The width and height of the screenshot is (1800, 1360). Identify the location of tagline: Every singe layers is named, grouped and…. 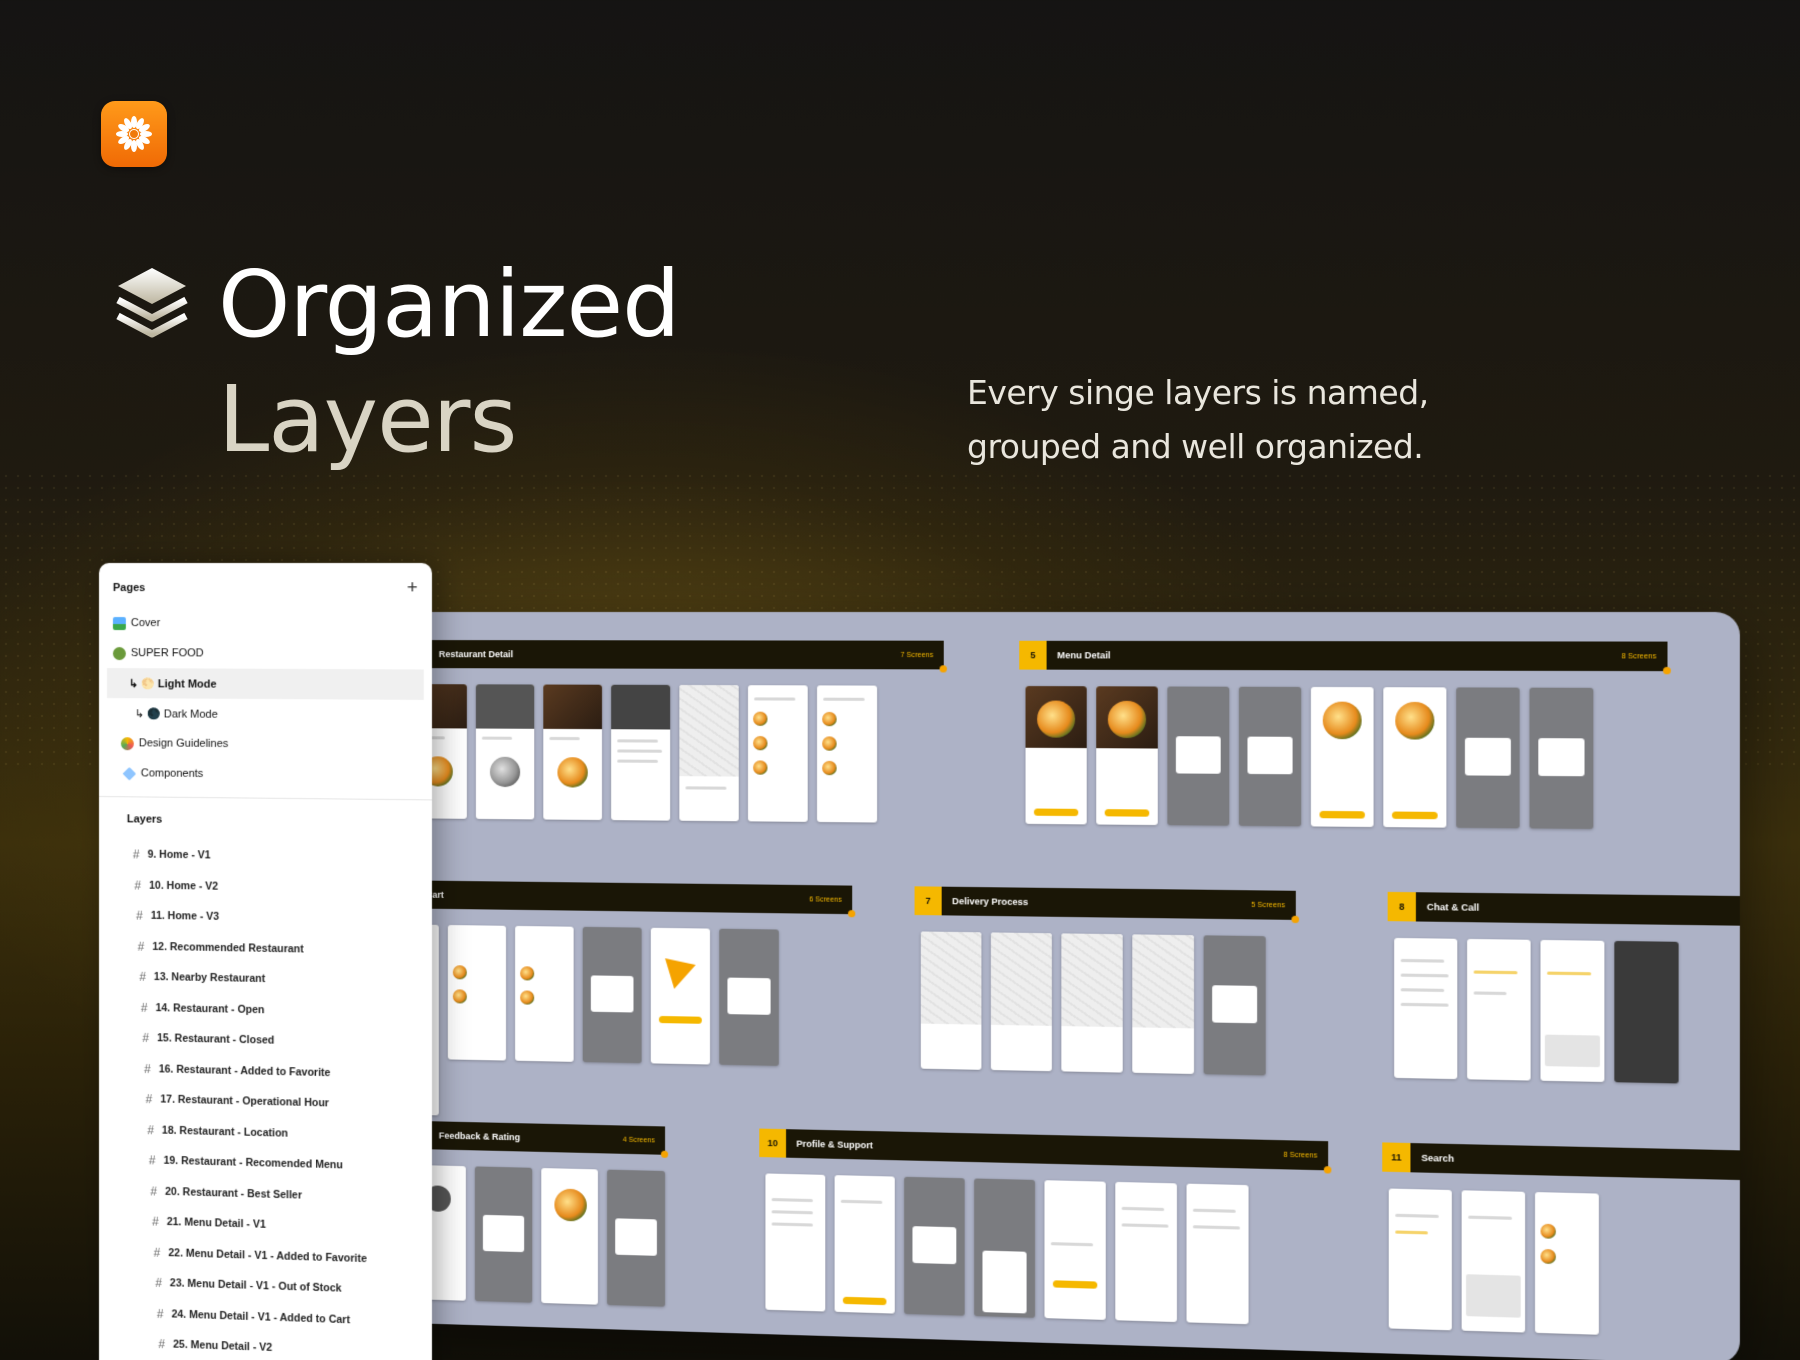
(1198, 419).